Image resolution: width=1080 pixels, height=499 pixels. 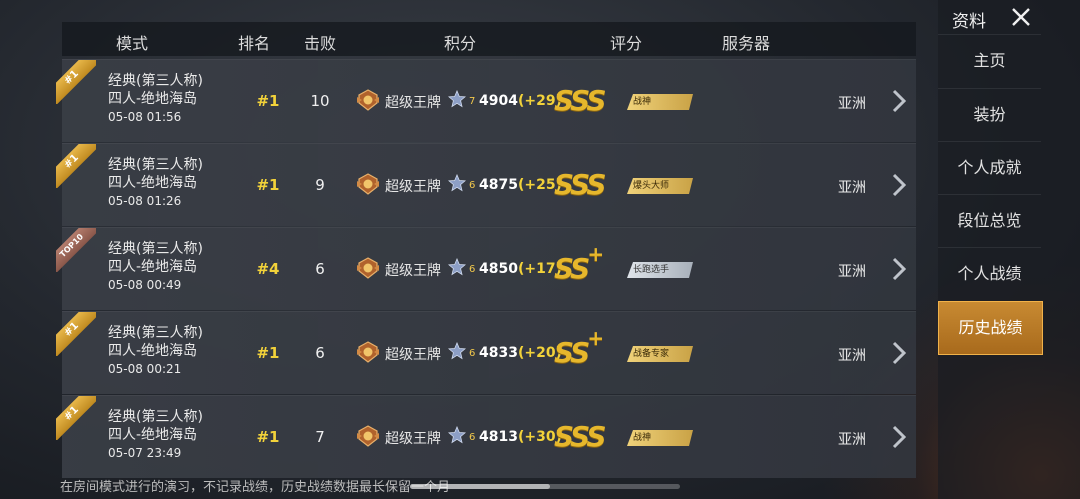 I want to click on points-value: 4904(+29), so click(x=520, y=101).